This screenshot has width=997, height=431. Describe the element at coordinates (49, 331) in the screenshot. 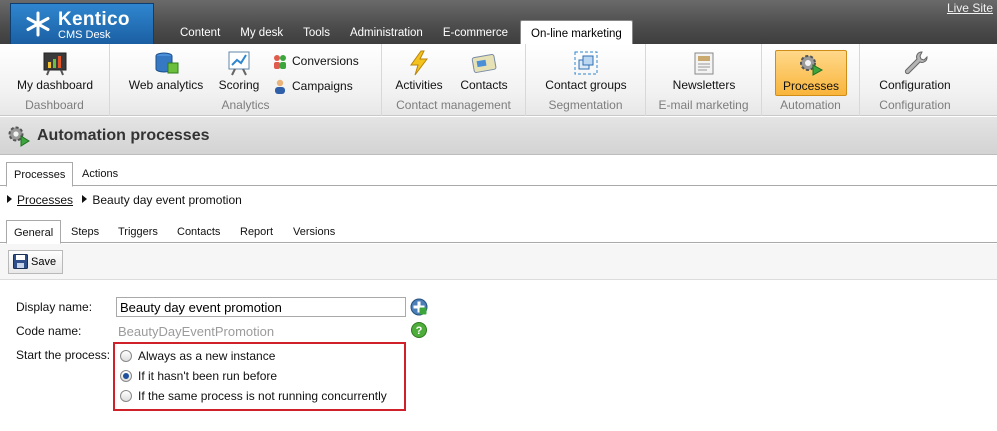

I see `code-name-label: Code name:` at that location.